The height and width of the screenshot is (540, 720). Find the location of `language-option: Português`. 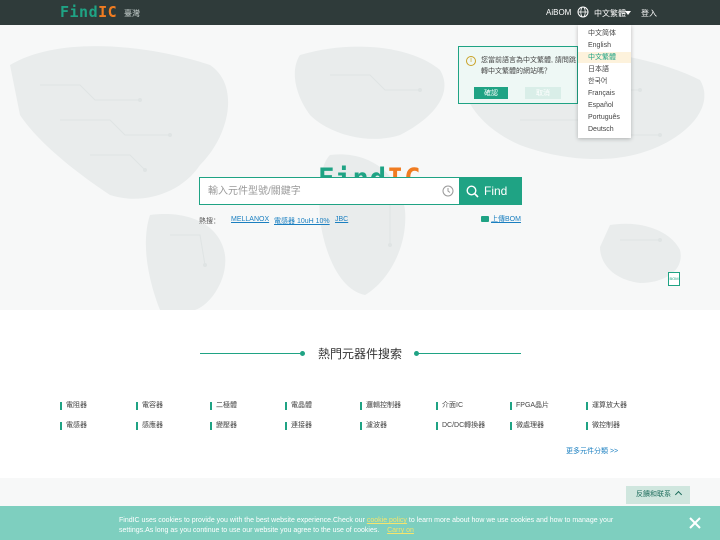

language-option: Português is located at coordinates (604, 117).